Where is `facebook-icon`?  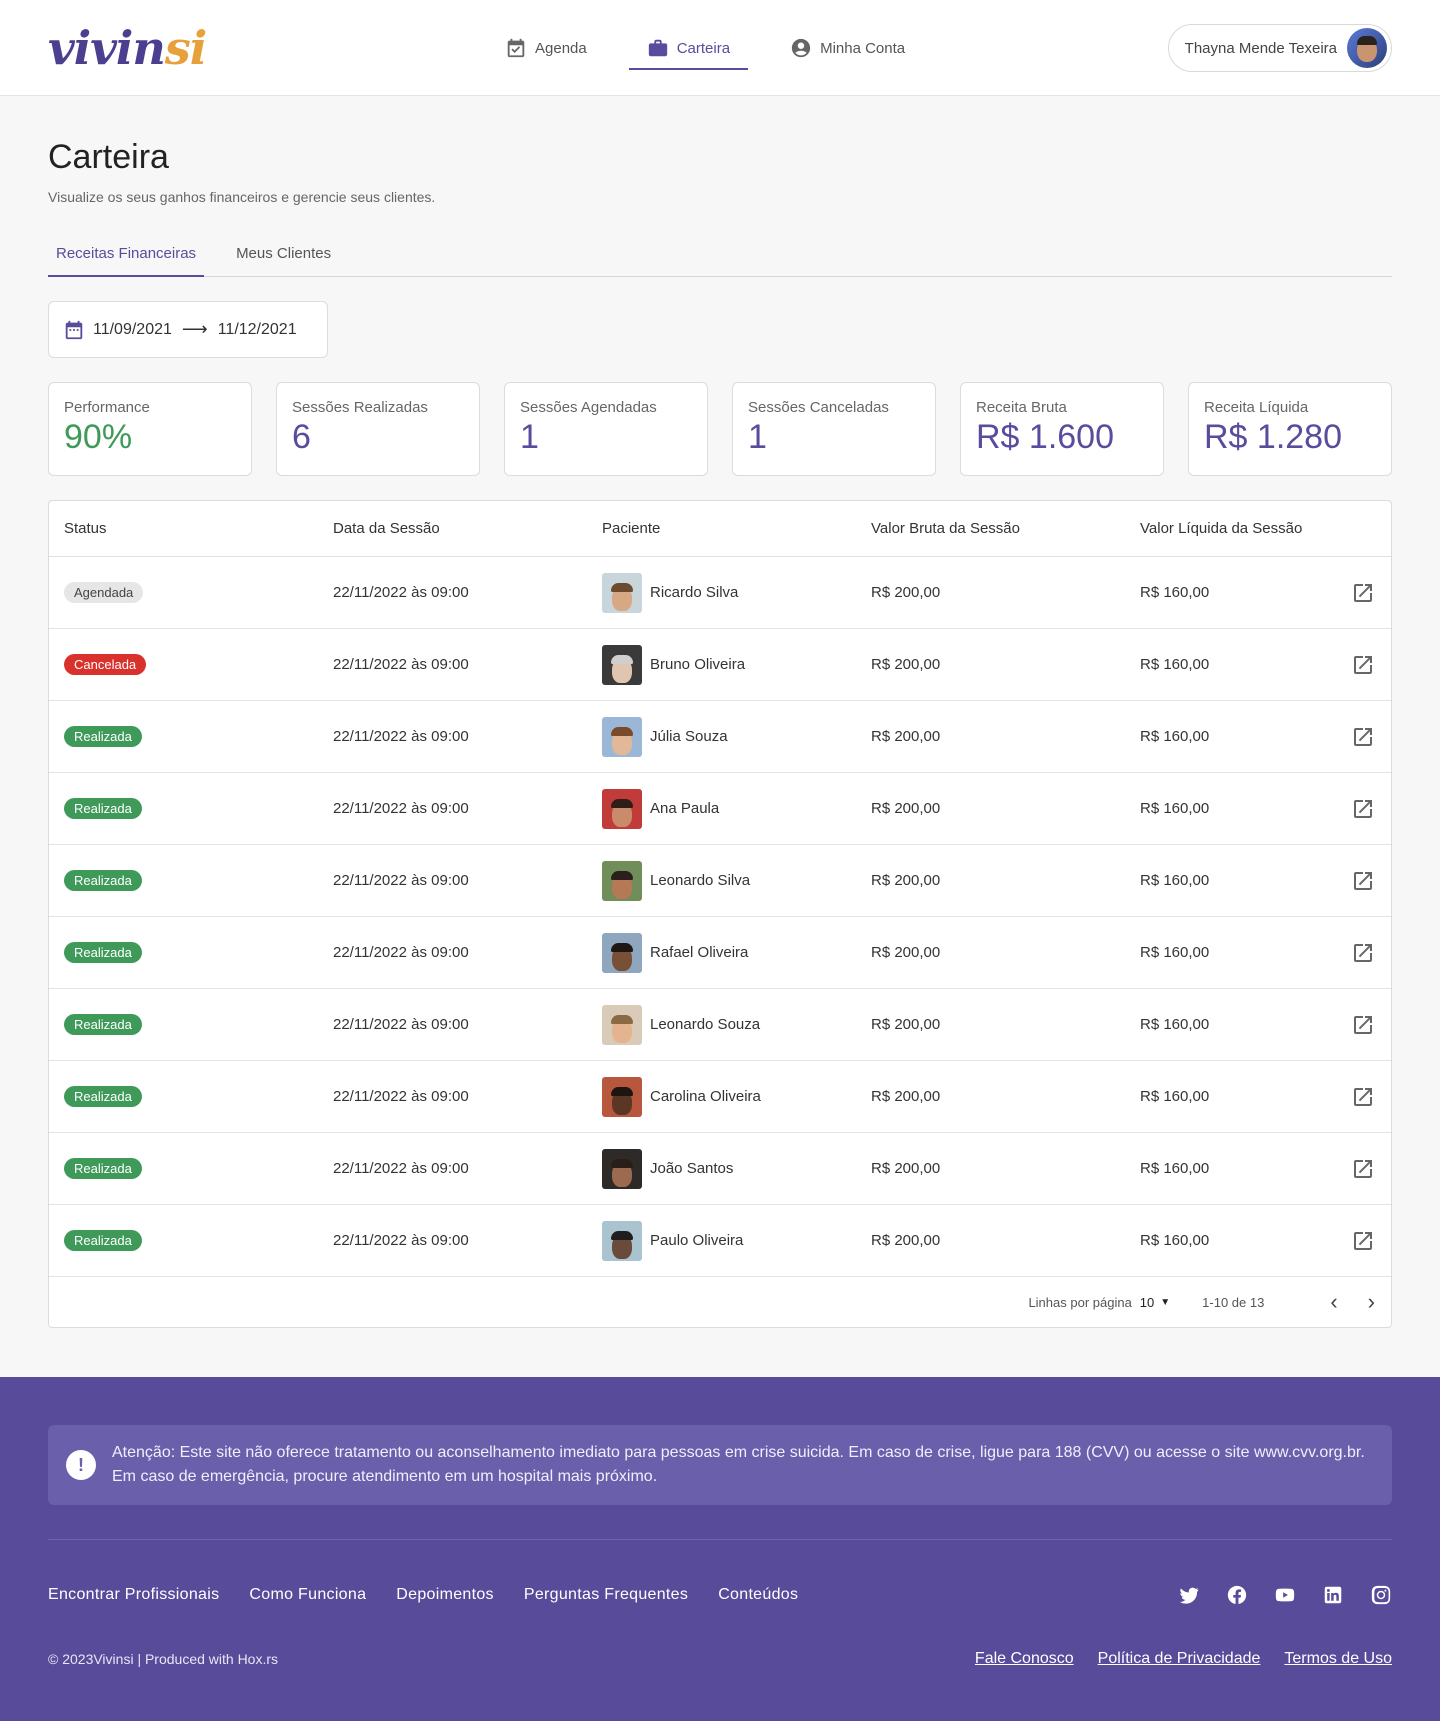
facebook-icon is located at coordinates (1237, 1595).